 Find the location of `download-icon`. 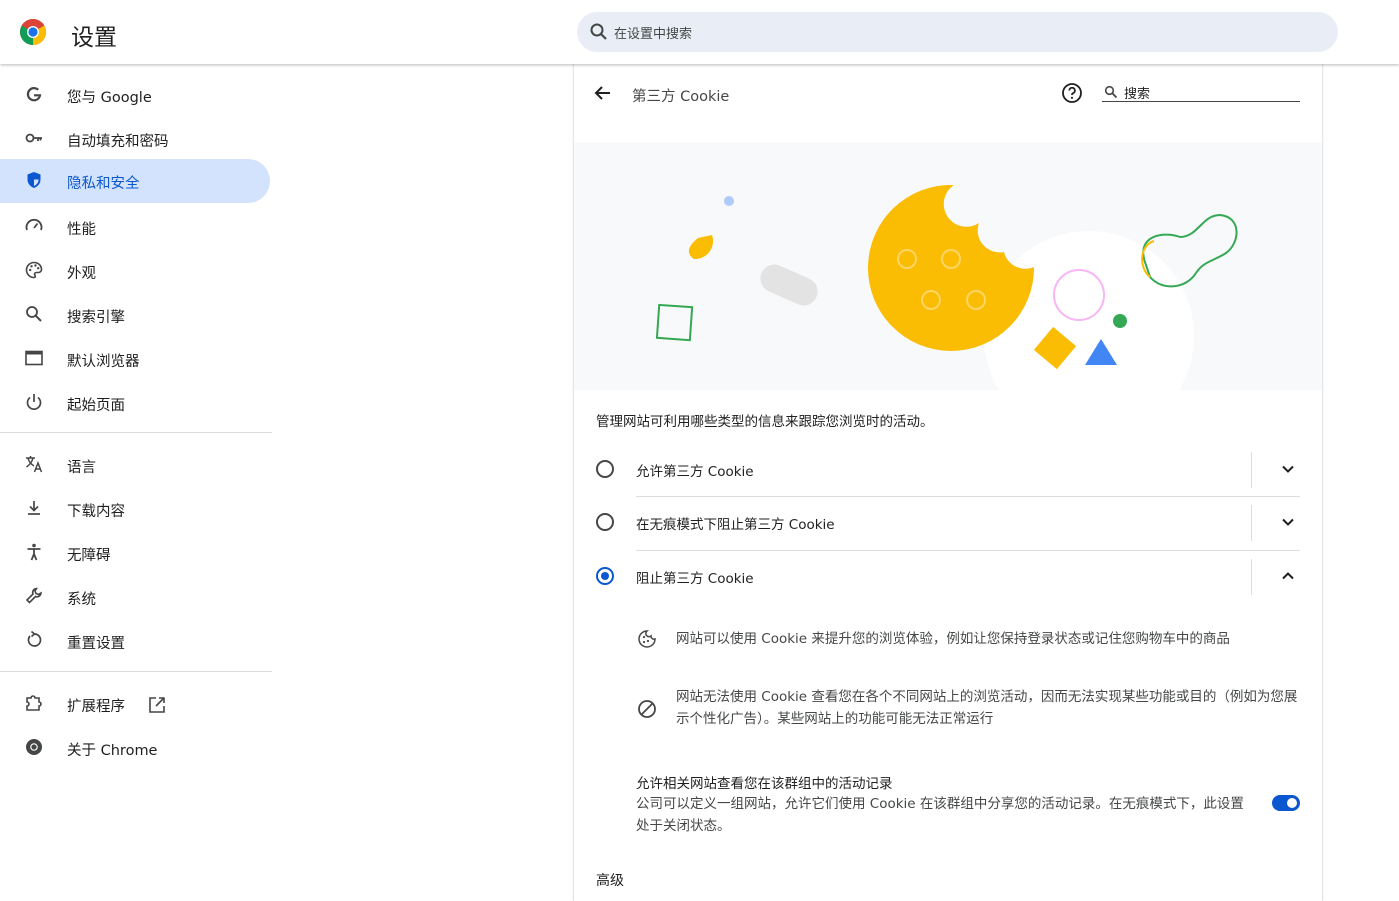

download-icon is located at coordinates (34, 508).